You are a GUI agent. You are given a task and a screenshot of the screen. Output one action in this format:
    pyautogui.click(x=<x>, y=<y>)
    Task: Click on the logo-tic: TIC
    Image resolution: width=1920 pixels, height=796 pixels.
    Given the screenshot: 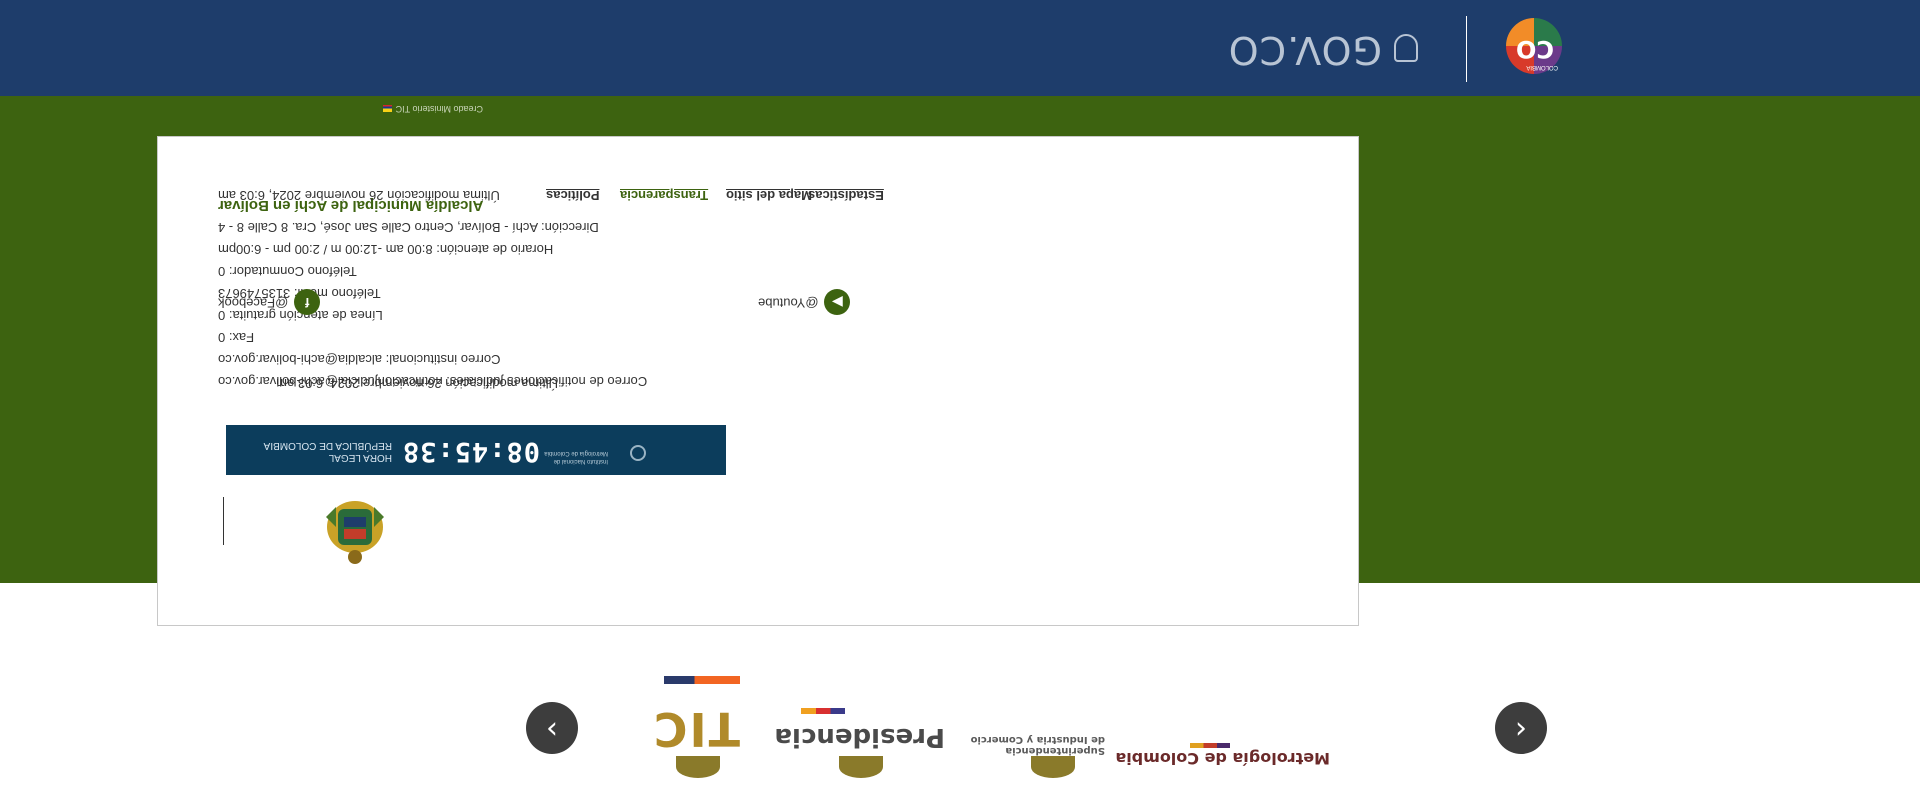 What is the action you would take?
    pyautogui.click(x=690, y=717)
    